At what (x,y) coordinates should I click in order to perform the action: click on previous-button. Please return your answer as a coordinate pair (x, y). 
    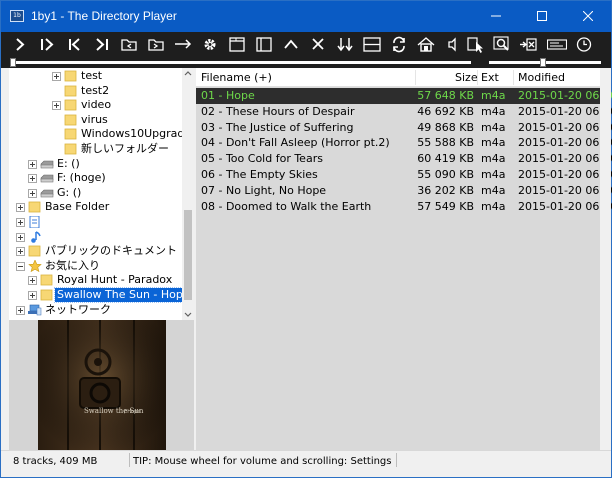
    Looking at the image, I should click on (75, 44).